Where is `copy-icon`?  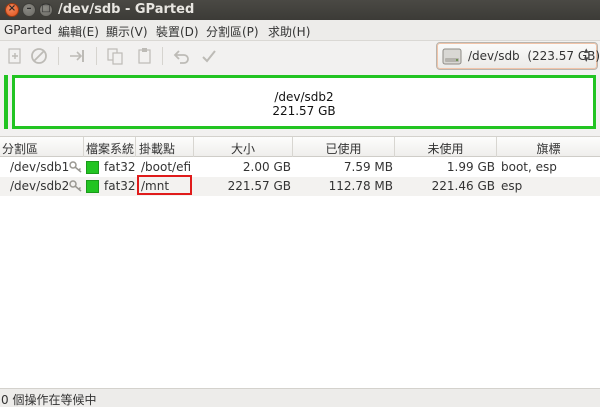 copy-icon is located at coordinates (115, 56).